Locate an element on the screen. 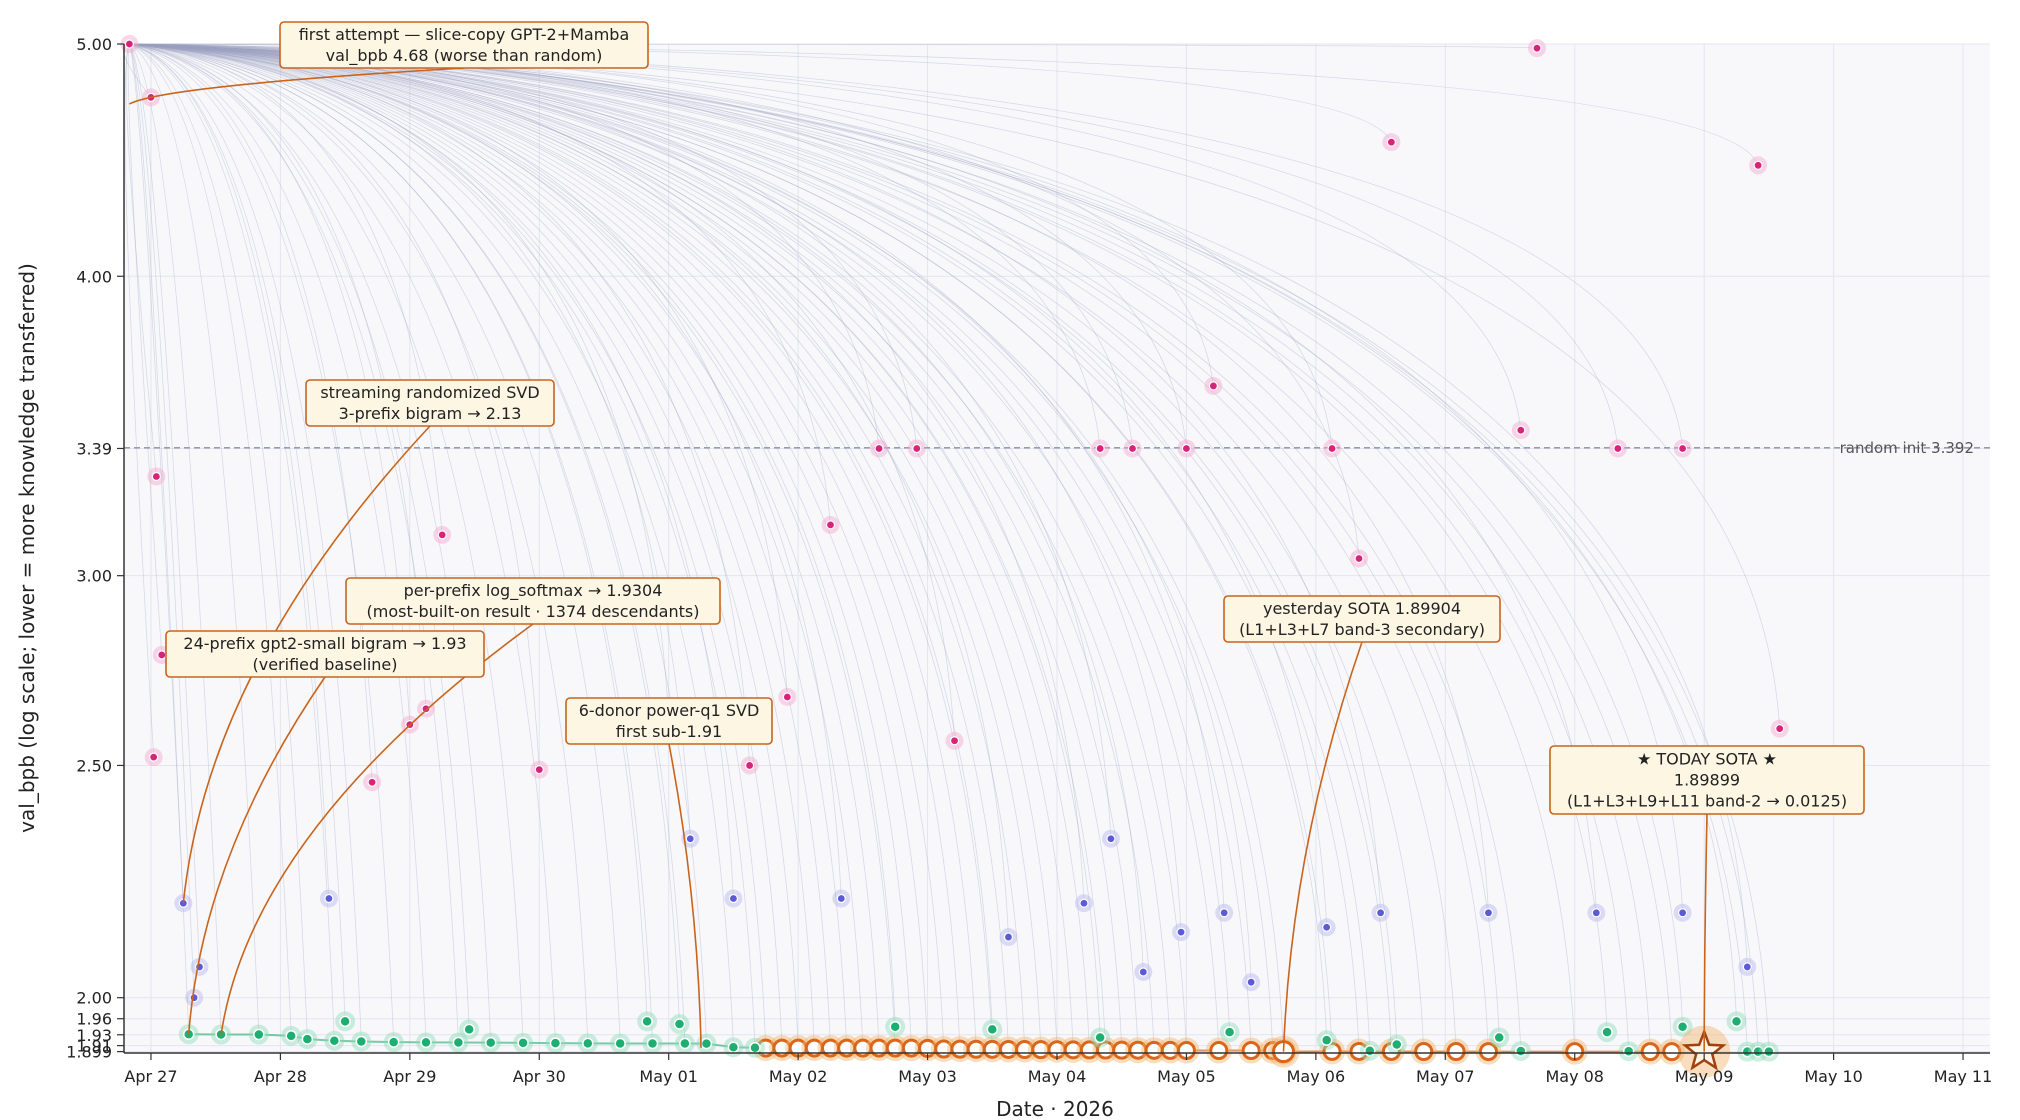 The height and width of the screenshot is (1120, 2020). y-tick-label: 3.00 is located at coordinates (94, 576).